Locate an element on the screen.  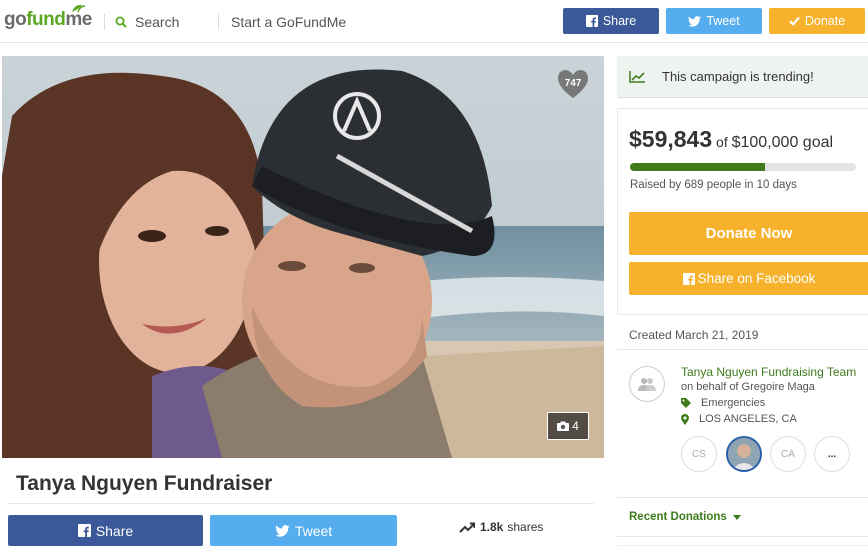
shares-number: 1.8k is located at coordinates (492, 527).